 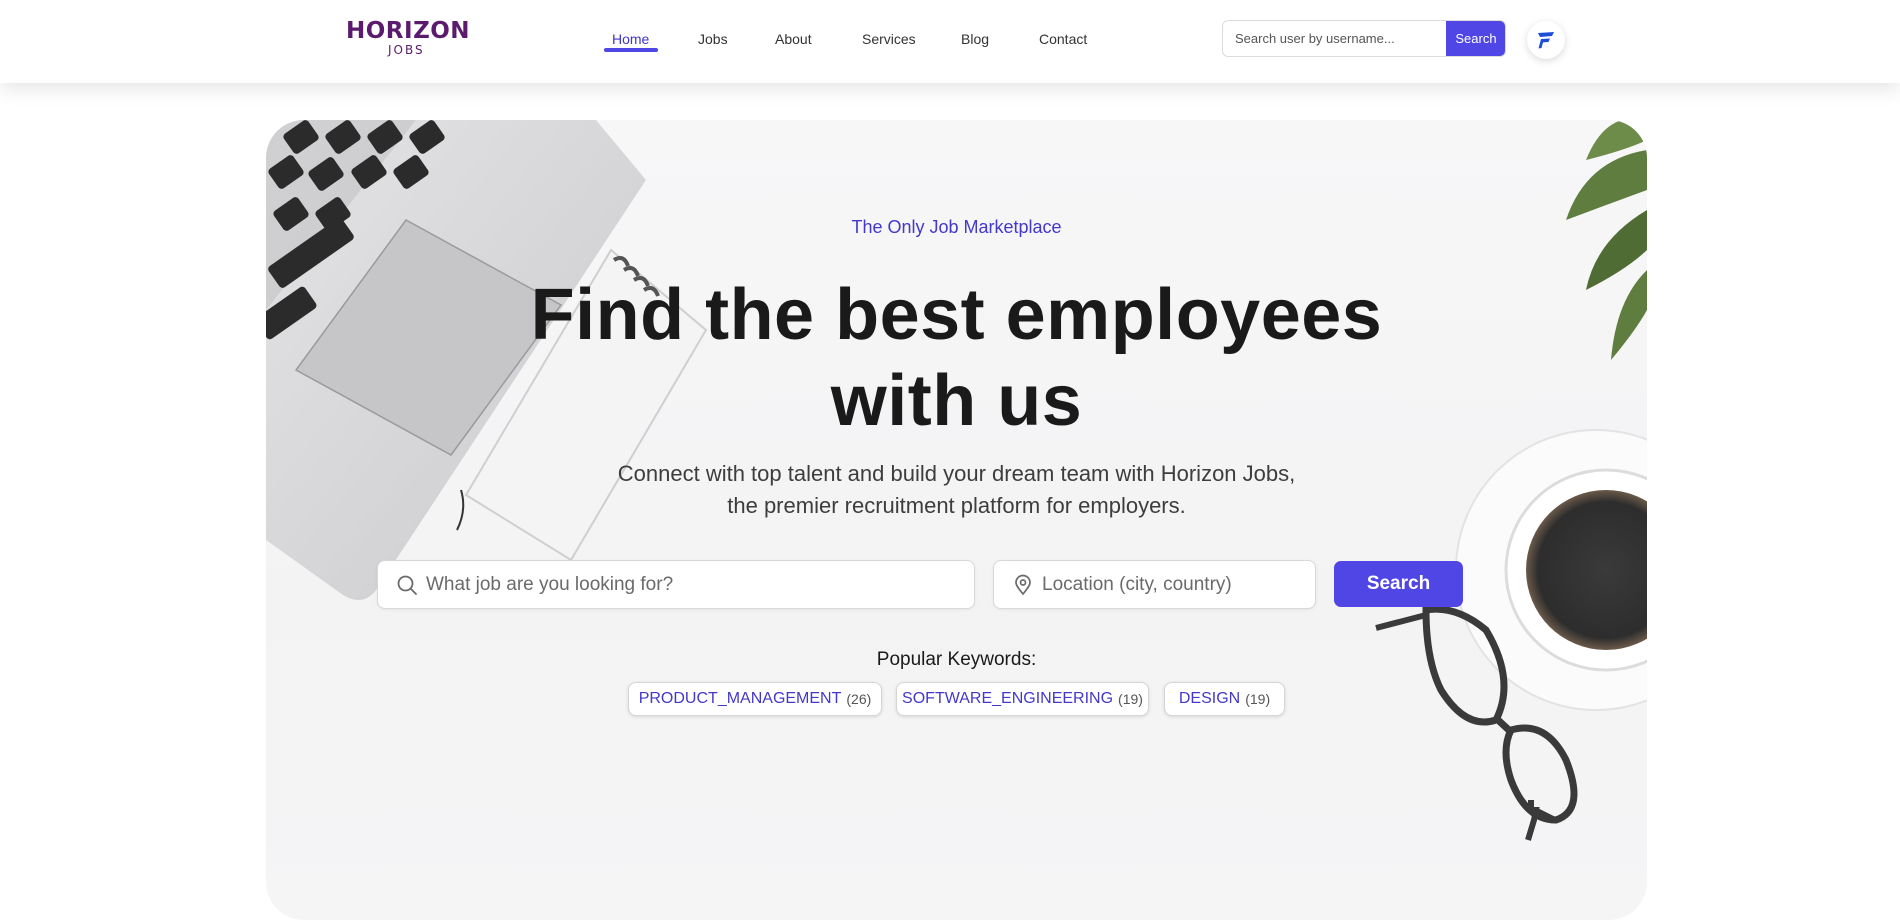 I want to click on plant-illustration, so click(x=1606, y=240).